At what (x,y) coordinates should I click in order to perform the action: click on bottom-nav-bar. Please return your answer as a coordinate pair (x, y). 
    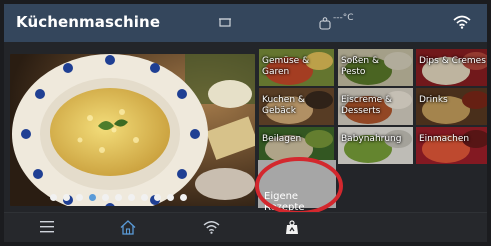
    Looking at the image, I should click on (245, 227).